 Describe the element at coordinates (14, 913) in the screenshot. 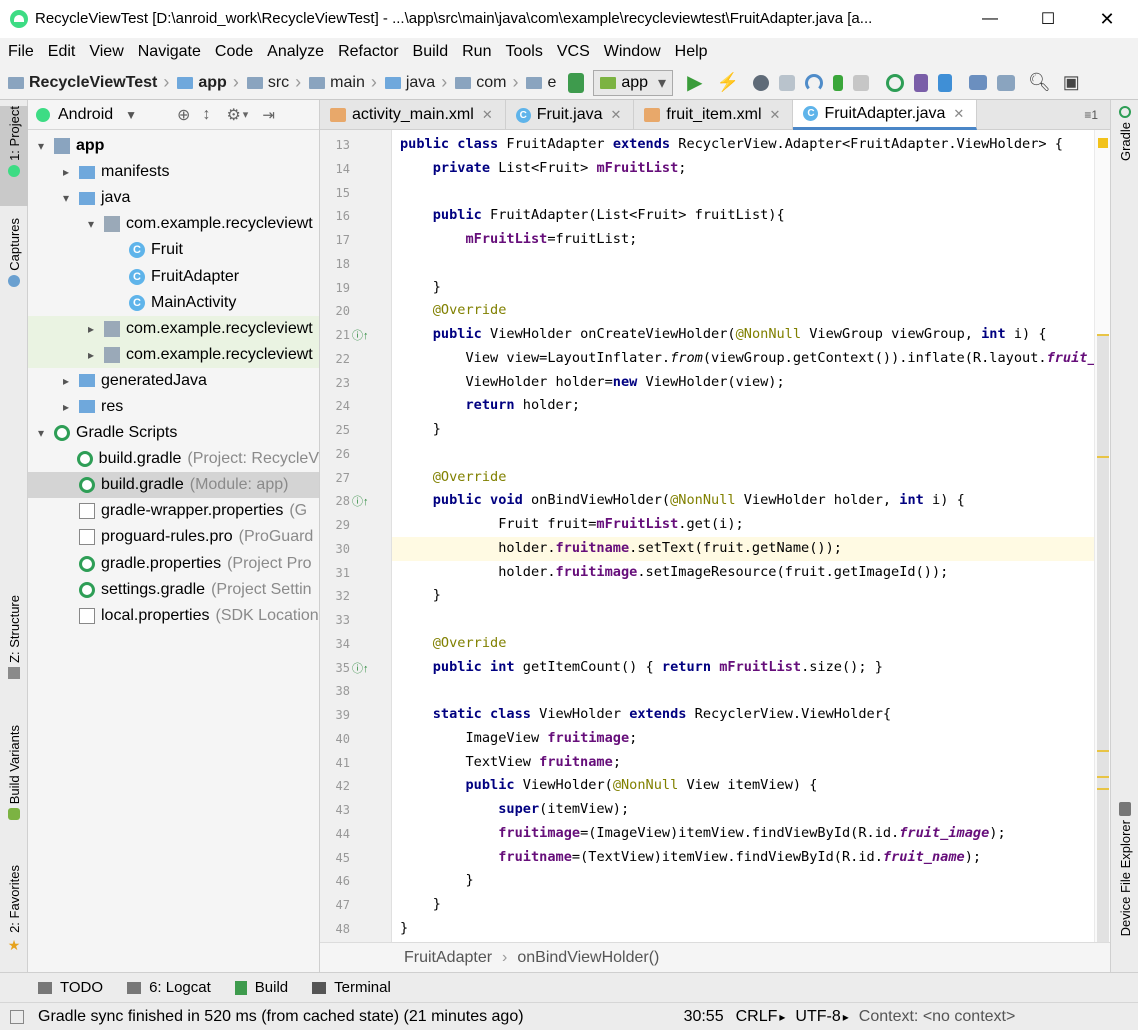

I see `favorites-tool-tab: 2: Favorites ★` at that location.